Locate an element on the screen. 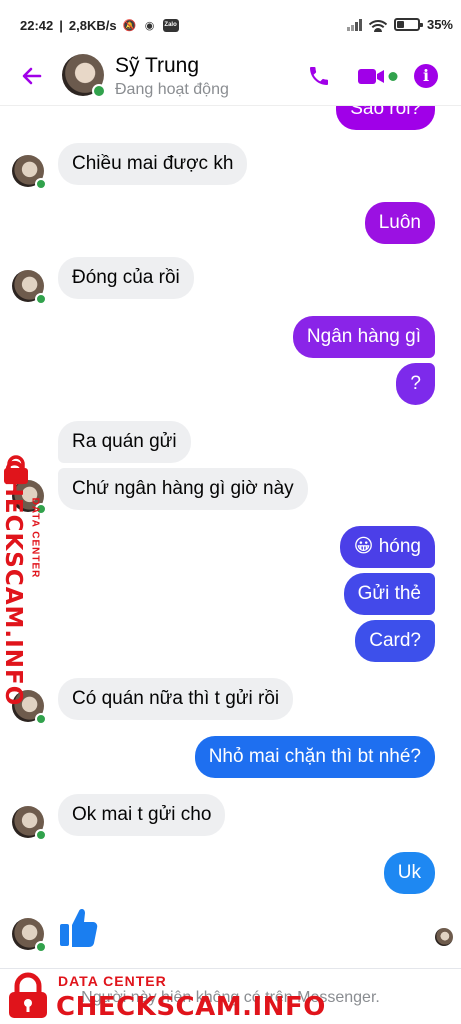 This screenshot has width=461, height=1024. info-button: i is located at coordinates (426, 76).